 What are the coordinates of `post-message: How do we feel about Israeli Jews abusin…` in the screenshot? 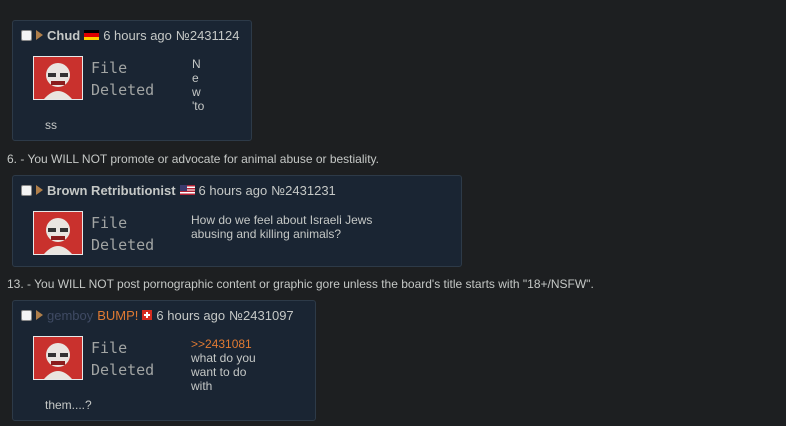 It's located at (281, 227).